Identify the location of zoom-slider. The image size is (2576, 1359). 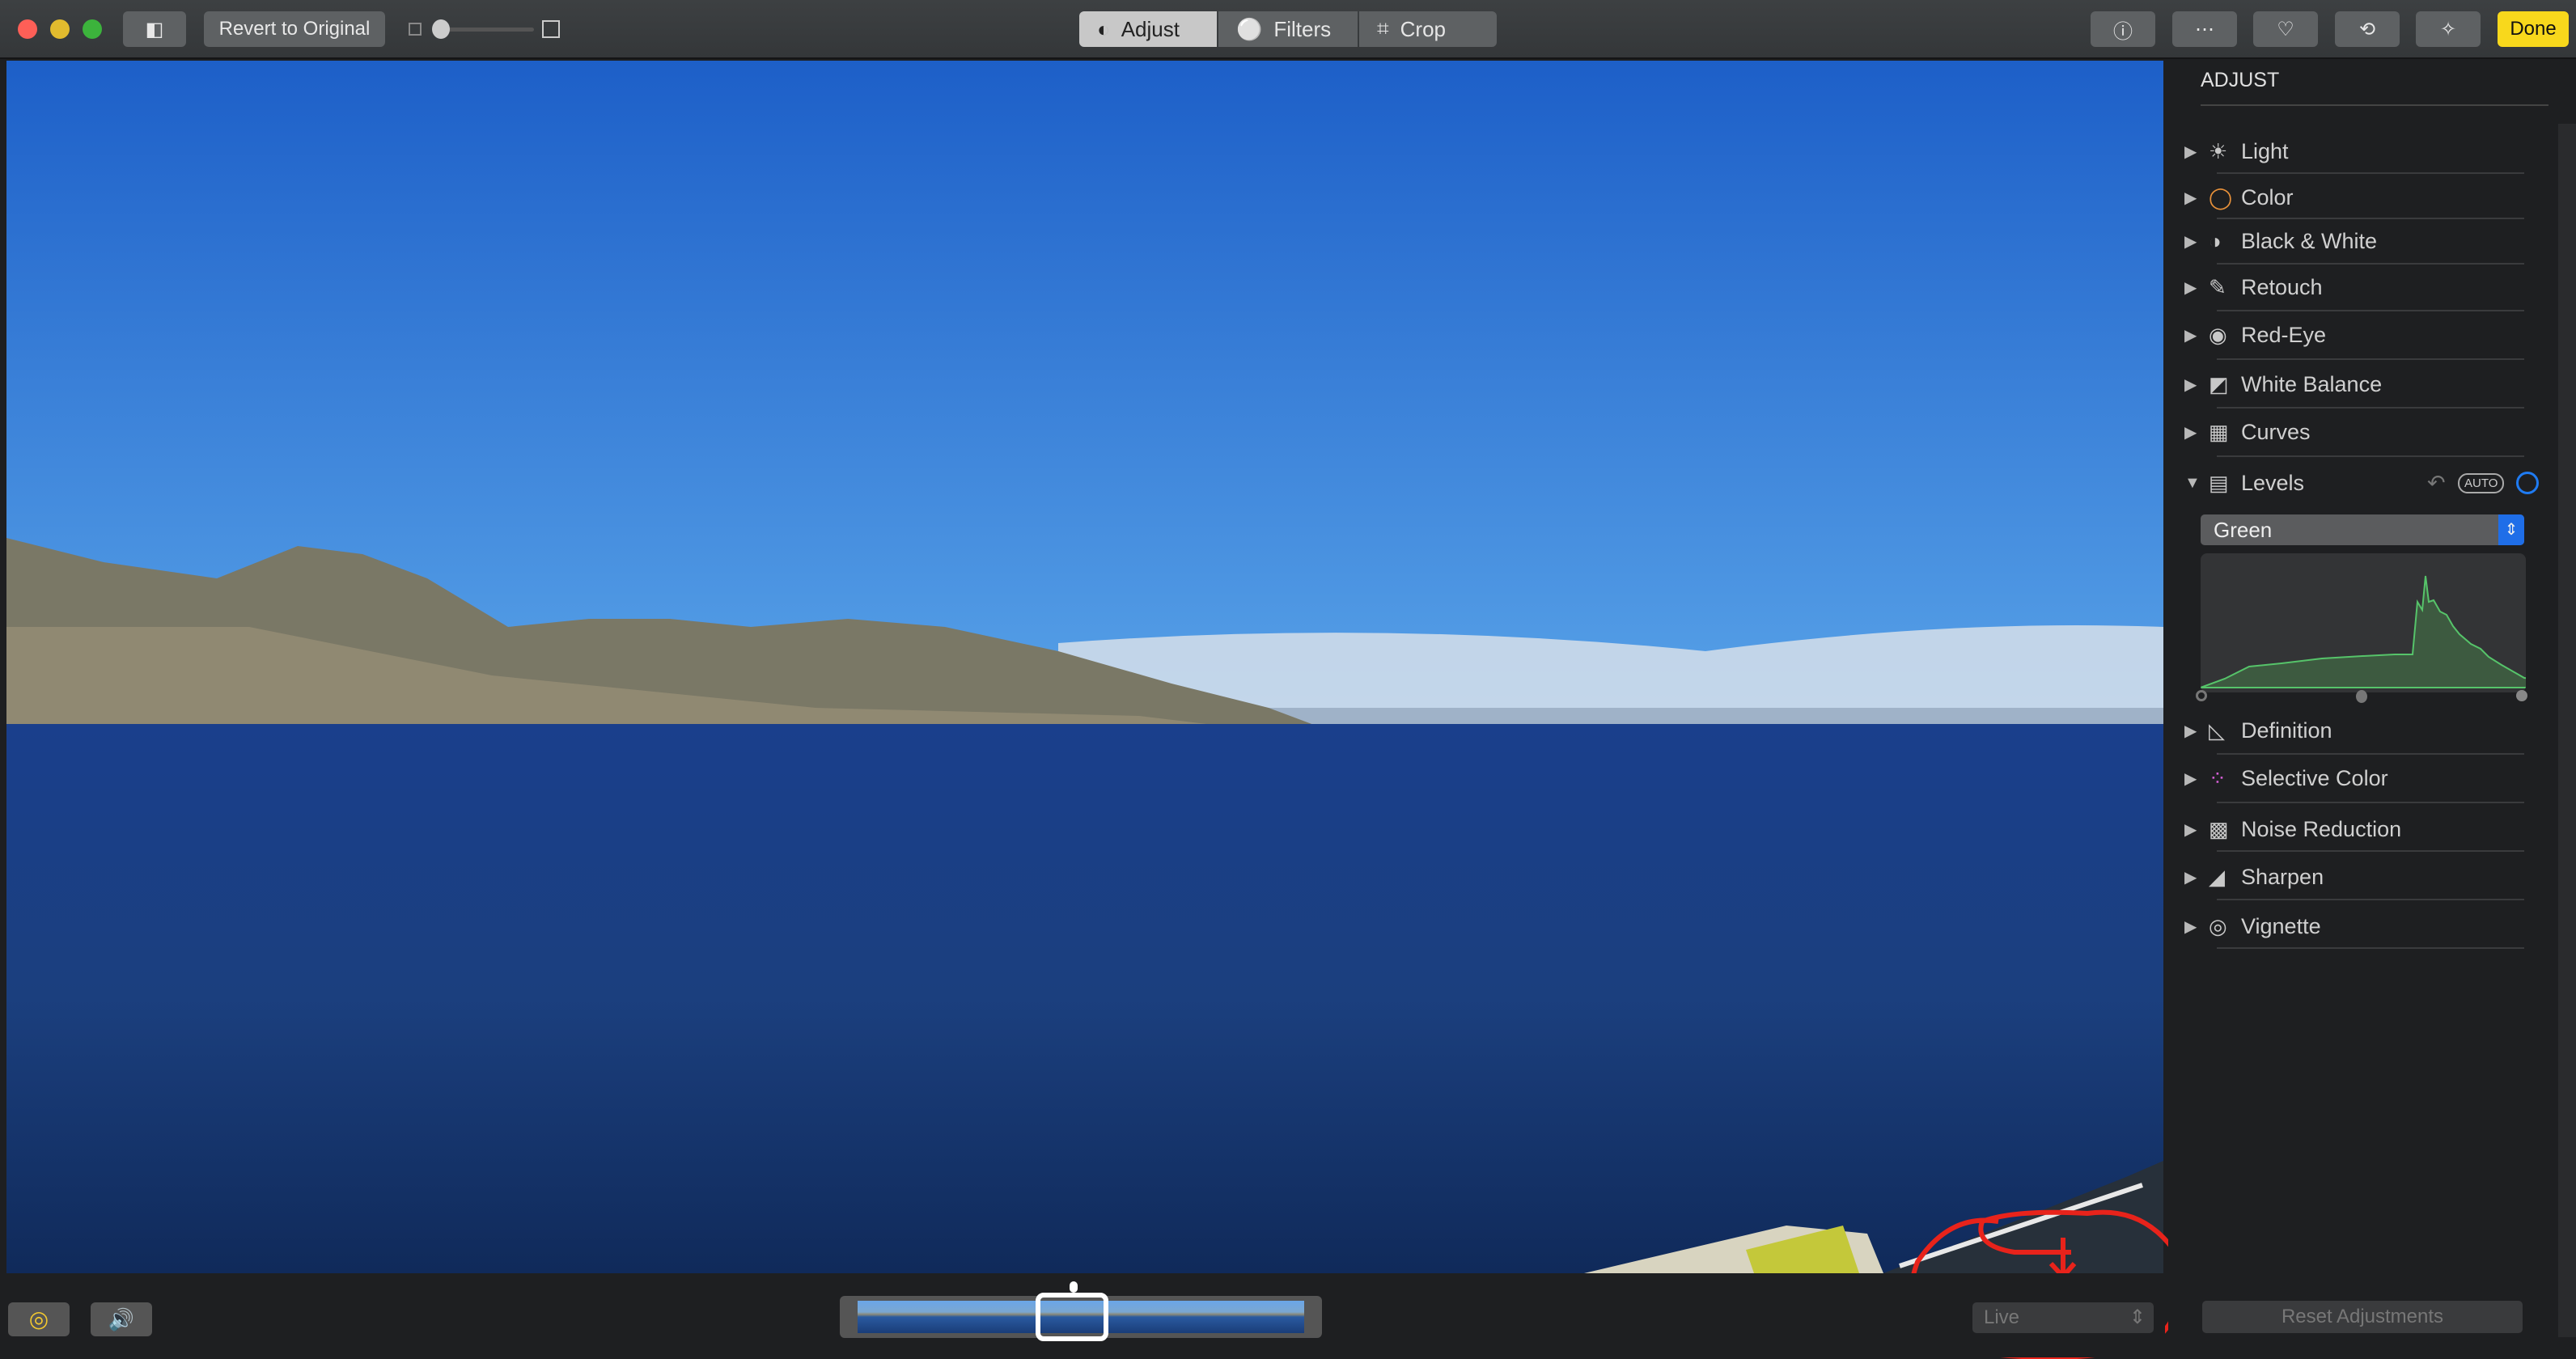
(485, 30).